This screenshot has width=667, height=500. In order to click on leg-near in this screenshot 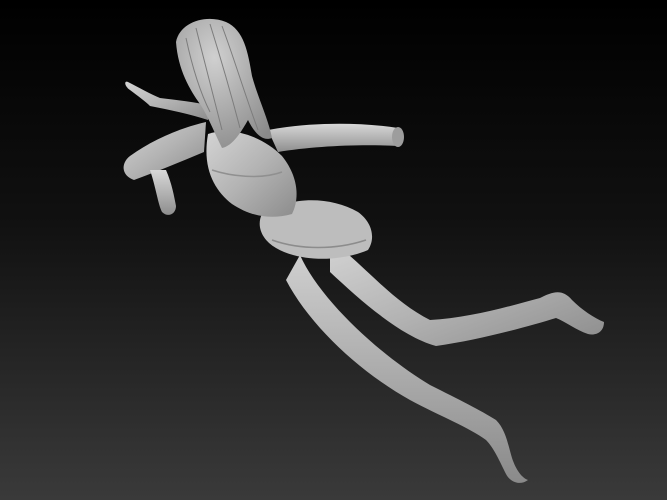, I will do `click(467, 293)`.